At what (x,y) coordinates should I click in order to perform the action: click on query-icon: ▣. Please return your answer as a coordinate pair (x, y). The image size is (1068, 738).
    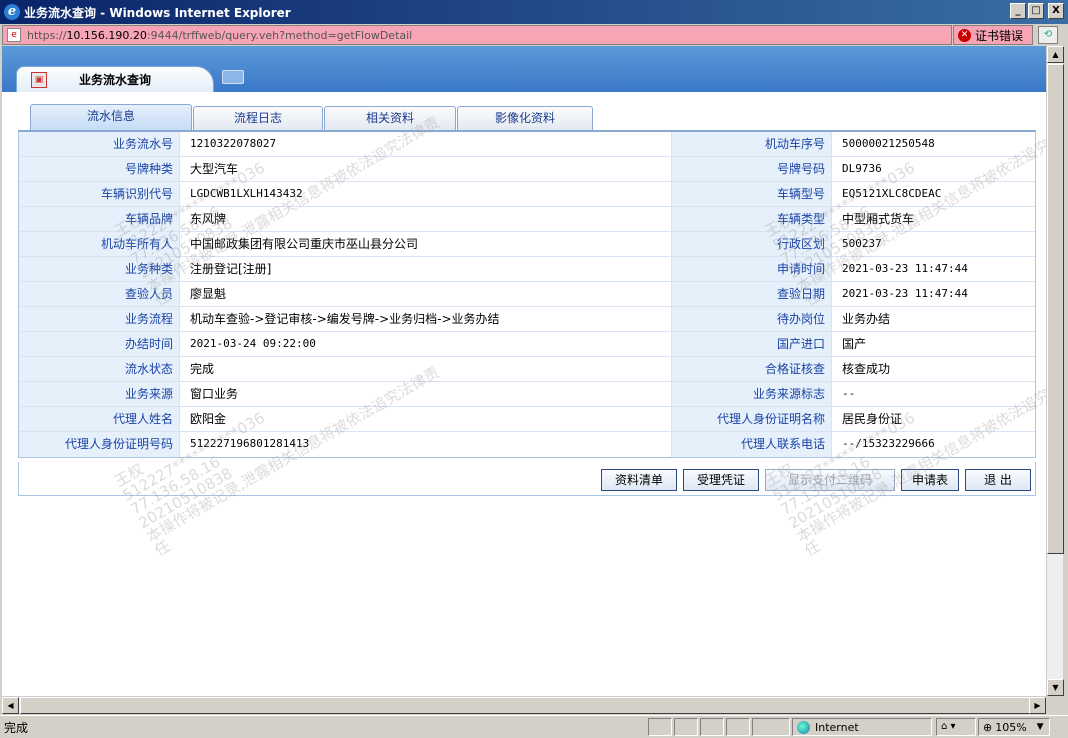
    Looking at the image, I should click on (39, 79).